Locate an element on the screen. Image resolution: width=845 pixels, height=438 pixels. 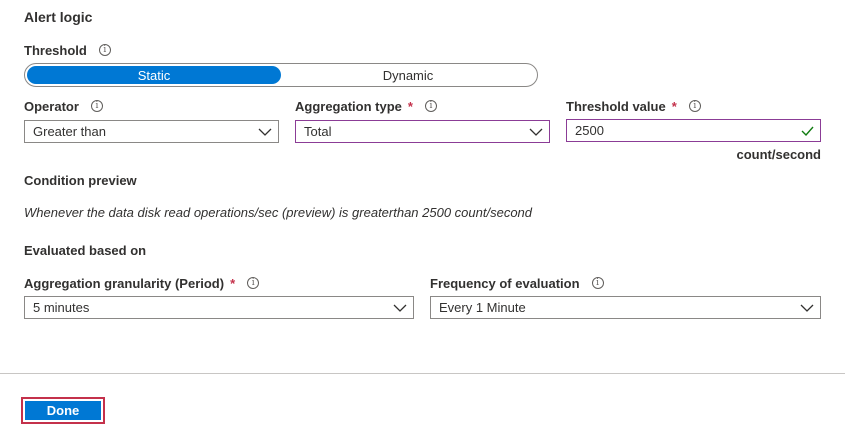
aggregation-type-label-row: Aggregation type * i is located at coordinates (366, 106).